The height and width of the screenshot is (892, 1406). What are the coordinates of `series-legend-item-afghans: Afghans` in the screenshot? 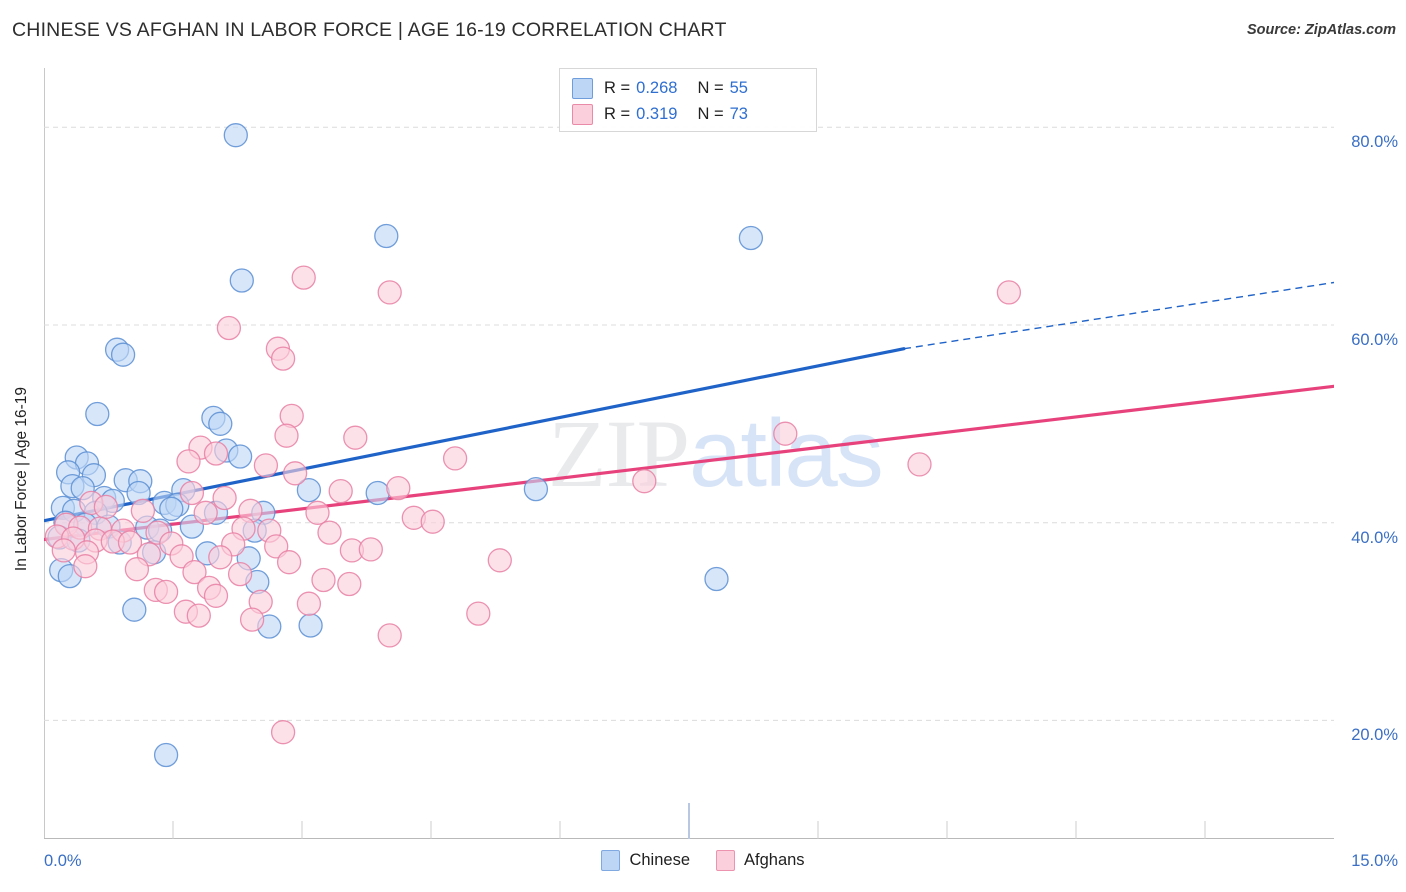 It's located at (760, 860).